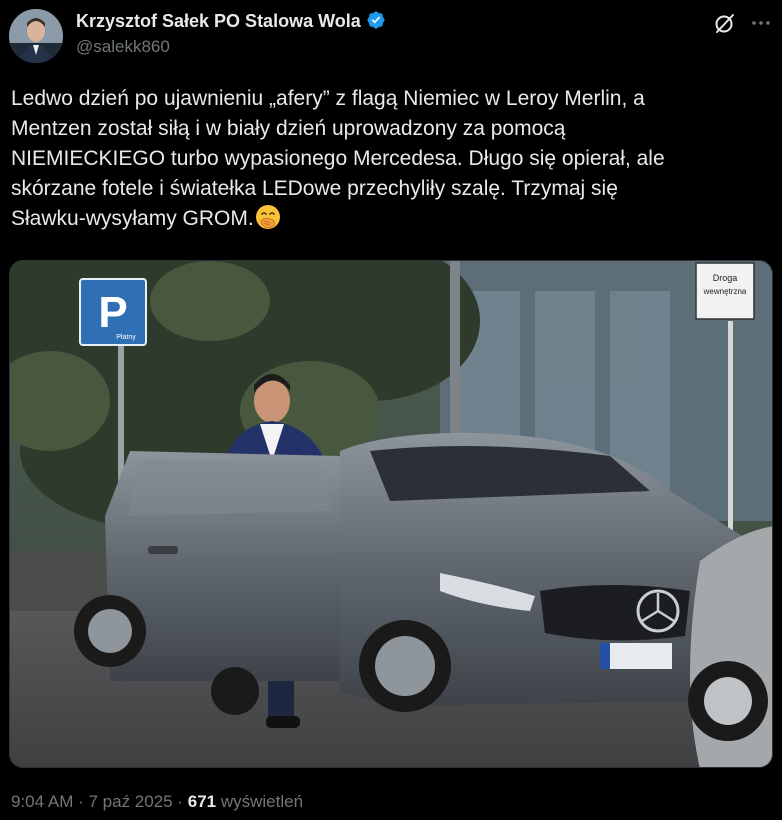 The image size is (782, 820). Describe the element at coordinates (267, 217) in the screenshot. I see `face-with-hand-over-mouth-emoji-icon` at that location.